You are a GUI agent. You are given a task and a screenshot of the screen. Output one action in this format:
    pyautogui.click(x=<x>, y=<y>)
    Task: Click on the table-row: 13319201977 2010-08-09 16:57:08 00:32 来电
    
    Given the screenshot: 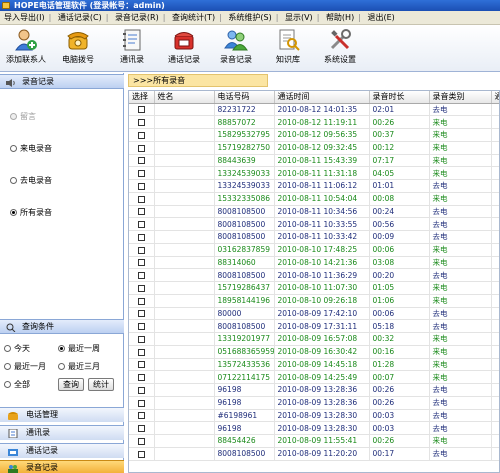 What is the action you would take?
    pyautogui.click(x=314, y=339)
    